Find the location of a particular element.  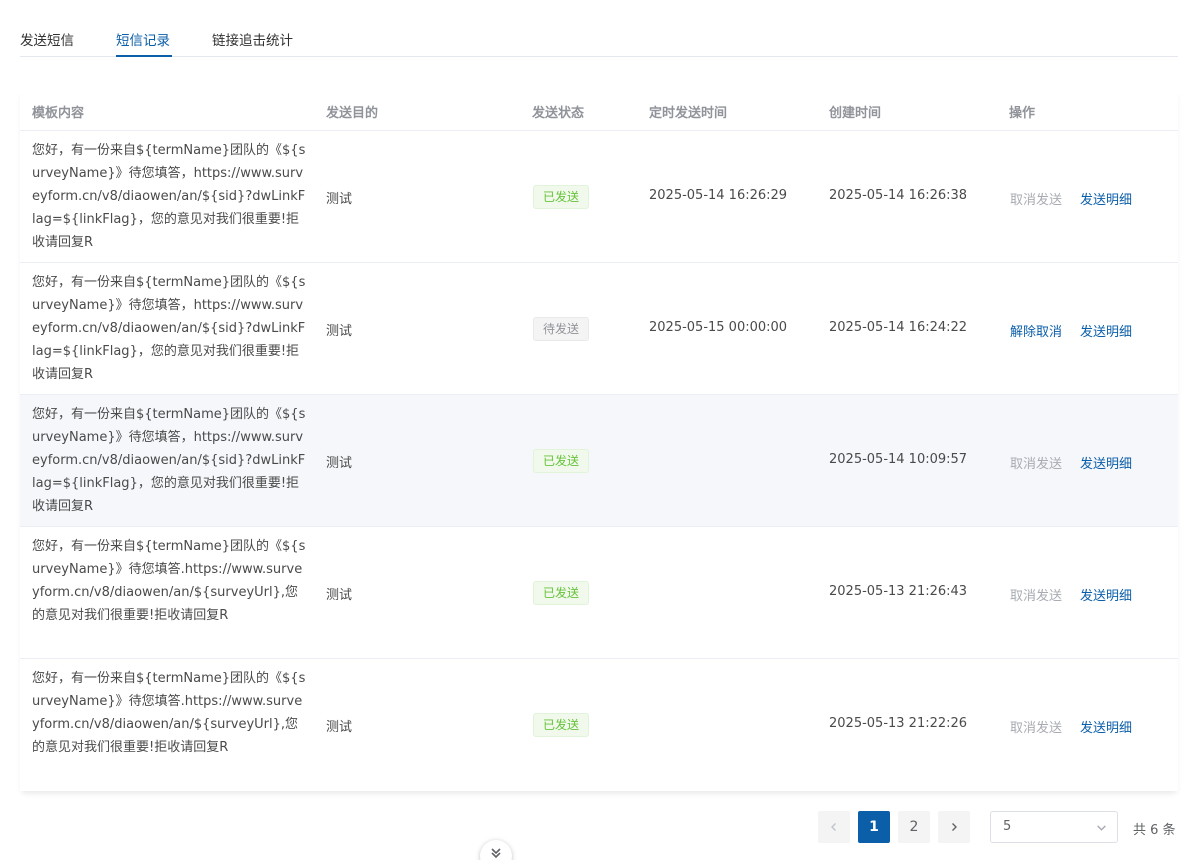

scheduled-time: 2025-05-14 16:26:29 is located at coordinates (718, 195).